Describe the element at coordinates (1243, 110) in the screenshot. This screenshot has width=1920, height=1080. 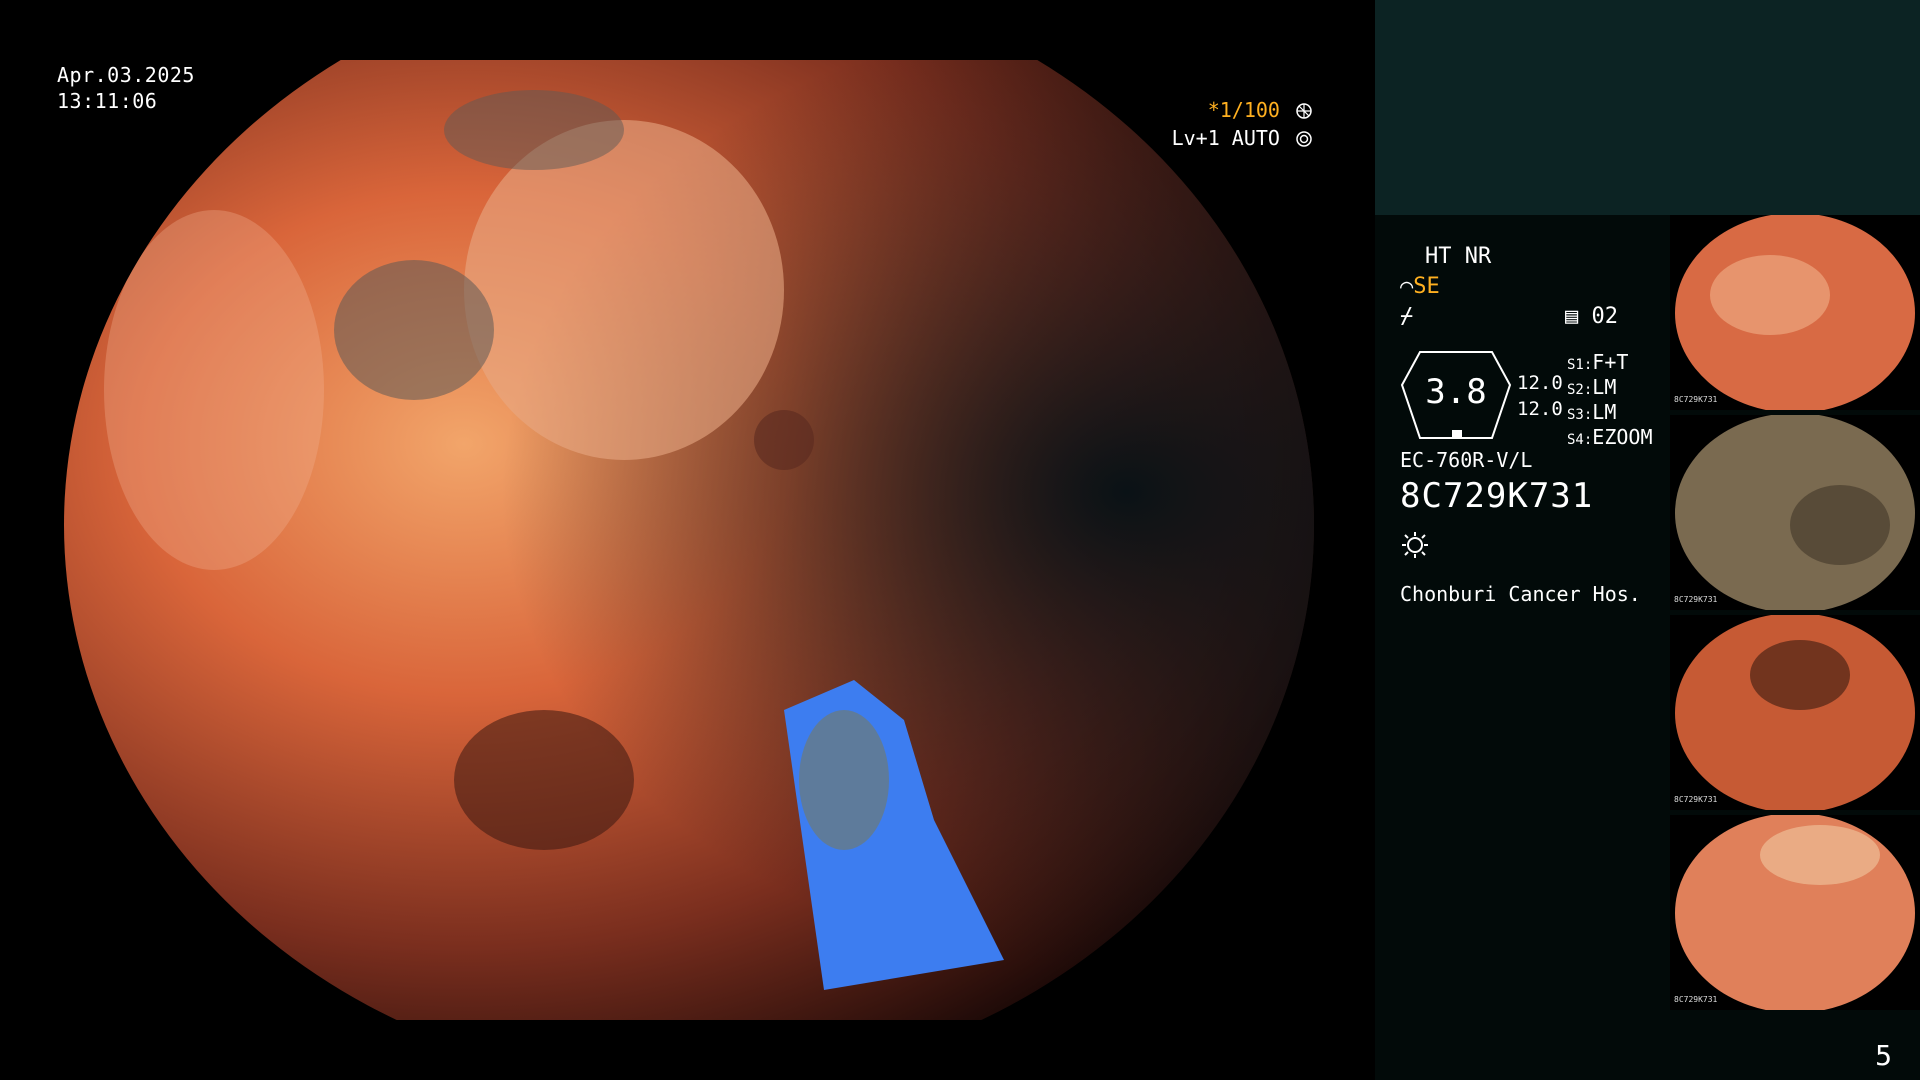
I see `shutter-value: *1/100` at that location.